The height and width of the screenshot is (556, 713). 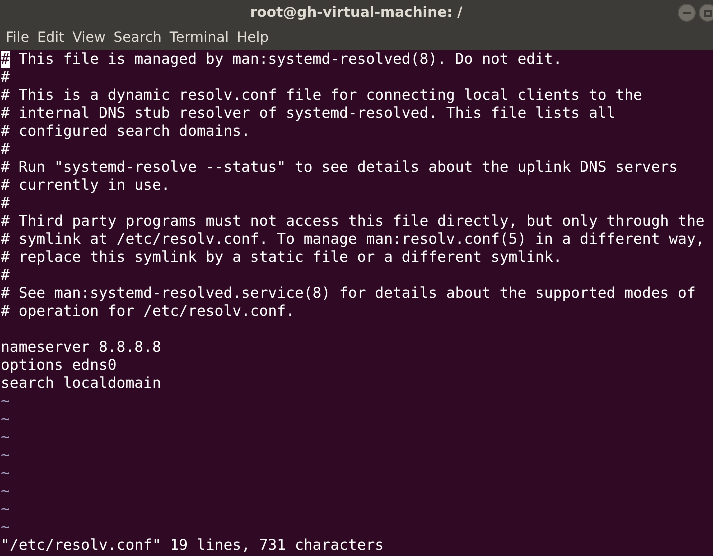 I want to click on menu-item: Edit, so click(x=51, y=38).